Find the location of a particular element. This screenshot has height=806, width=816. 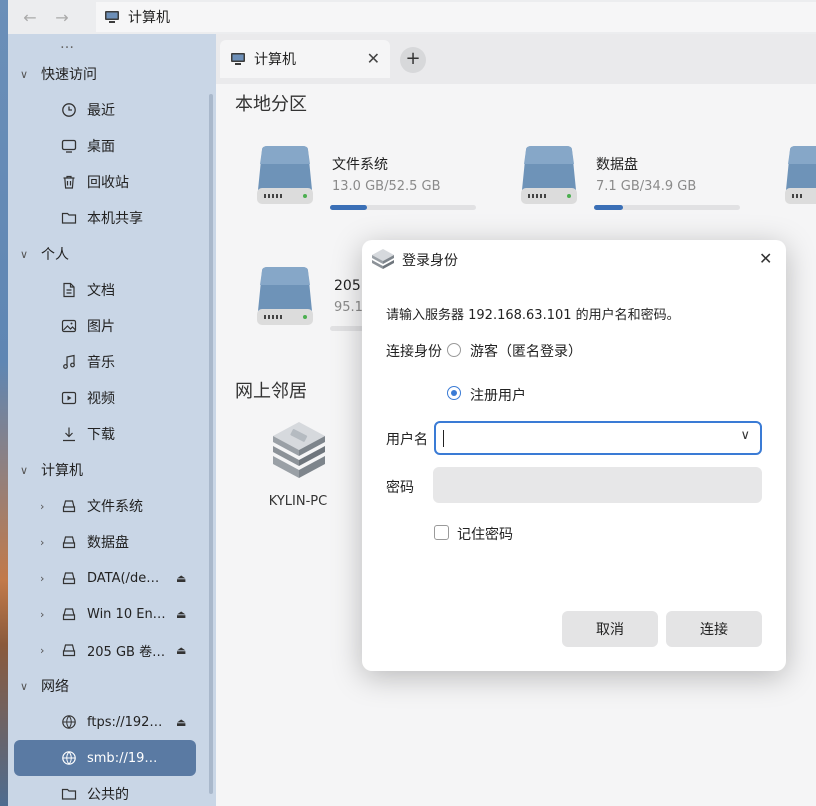

drive-size: 13.0 GB/52.5 GB is located at coordinates (386, 186).